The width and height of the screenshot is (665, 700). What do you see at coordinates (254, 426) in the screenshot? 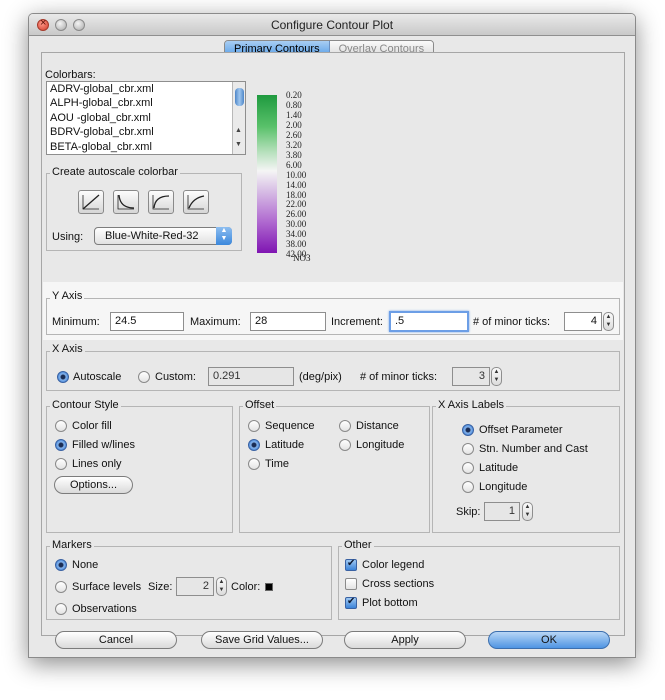
I see `offset-sequence-radio` at bounding box center [254, 426].